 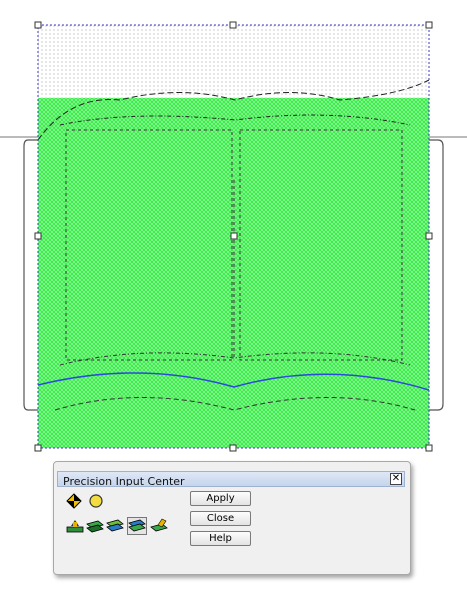 I want to click on help-button: Help, so click(x=220, y=538).